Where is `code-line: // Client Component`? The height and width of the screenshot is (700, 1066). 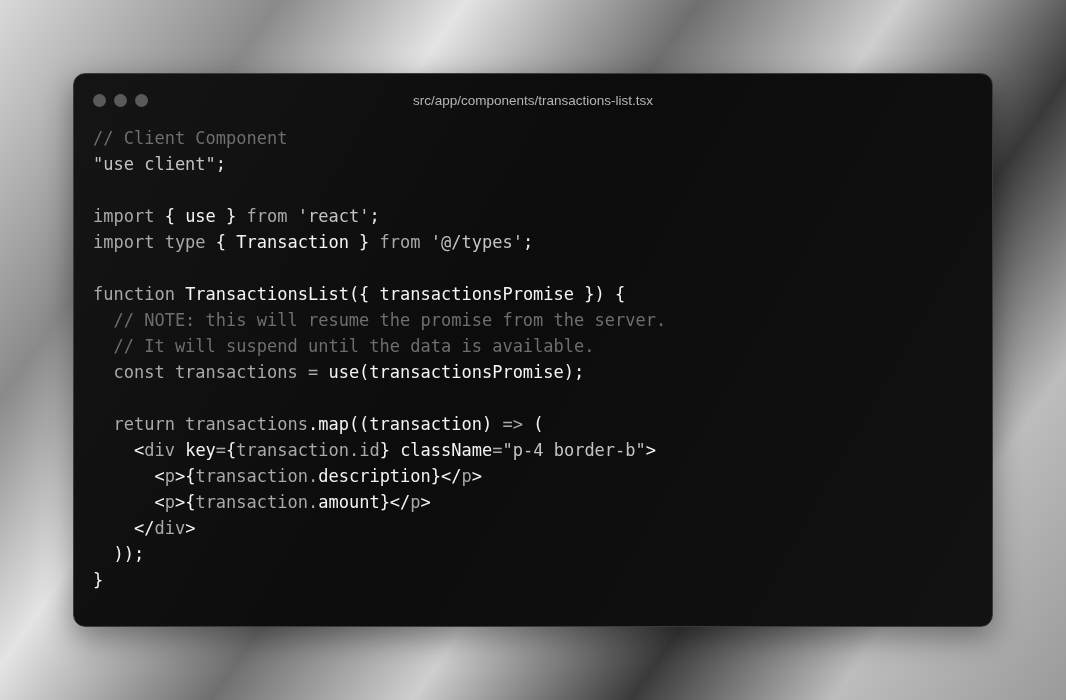 code-line: // Client Component is located at coordinates (190, 138).